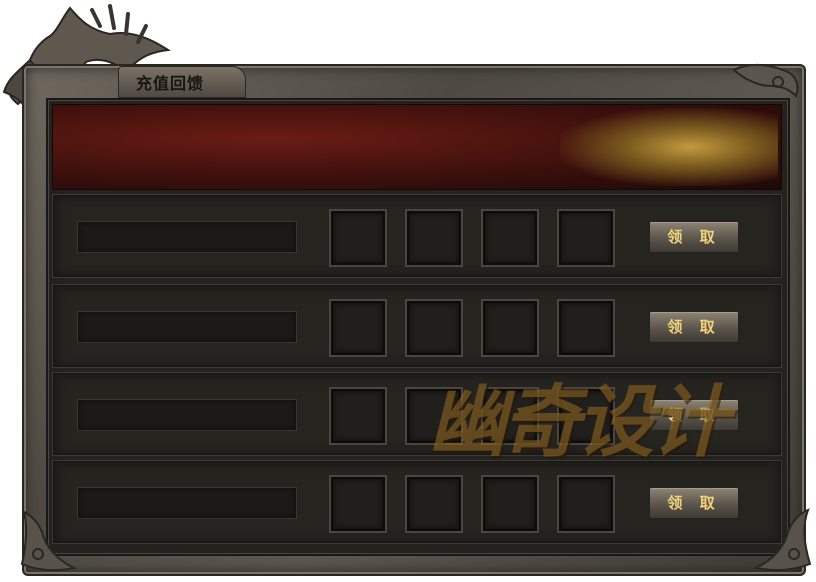 The width and height of the screenshot is (816, 582). I want to click on treasure-image, so click(669, 147).